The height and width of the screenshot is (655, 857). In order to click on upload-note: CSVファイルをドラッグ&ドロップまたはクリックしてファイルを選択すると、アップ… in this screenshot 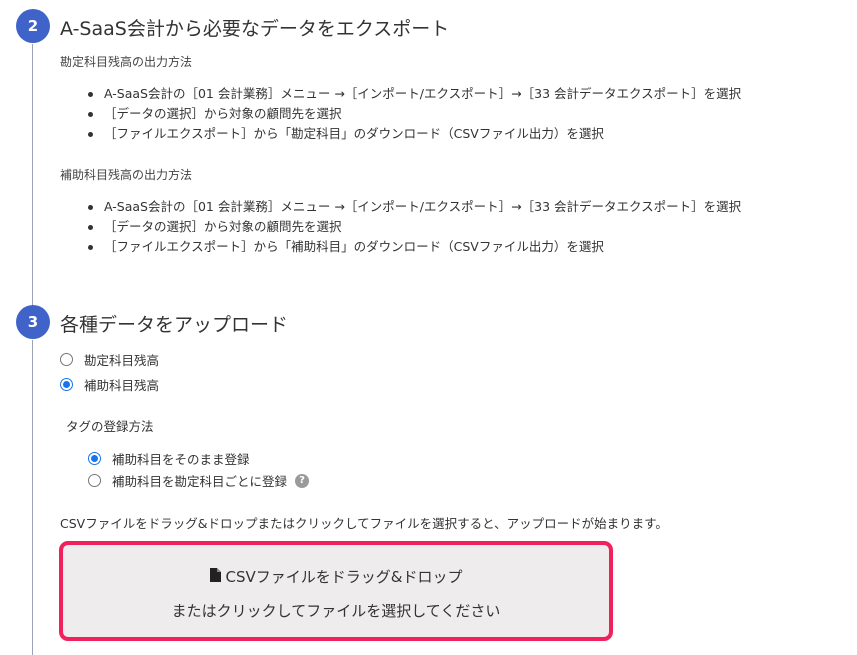, I will do `click(364, 523)`.